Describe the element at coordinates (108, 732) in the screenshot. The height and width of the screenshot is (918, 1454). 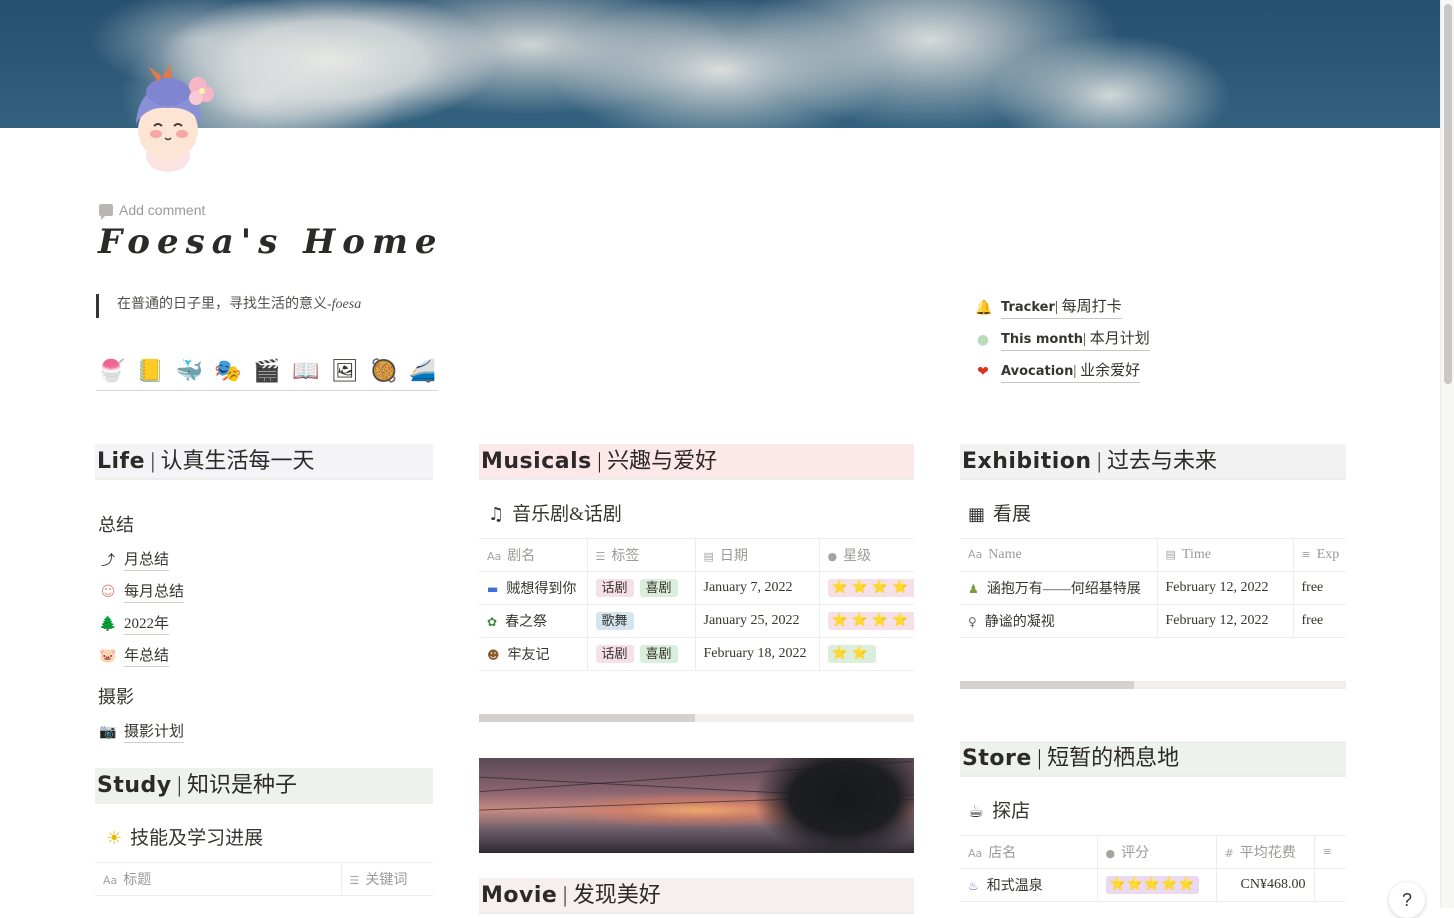
I see `camera-icon: 📷` at that location.